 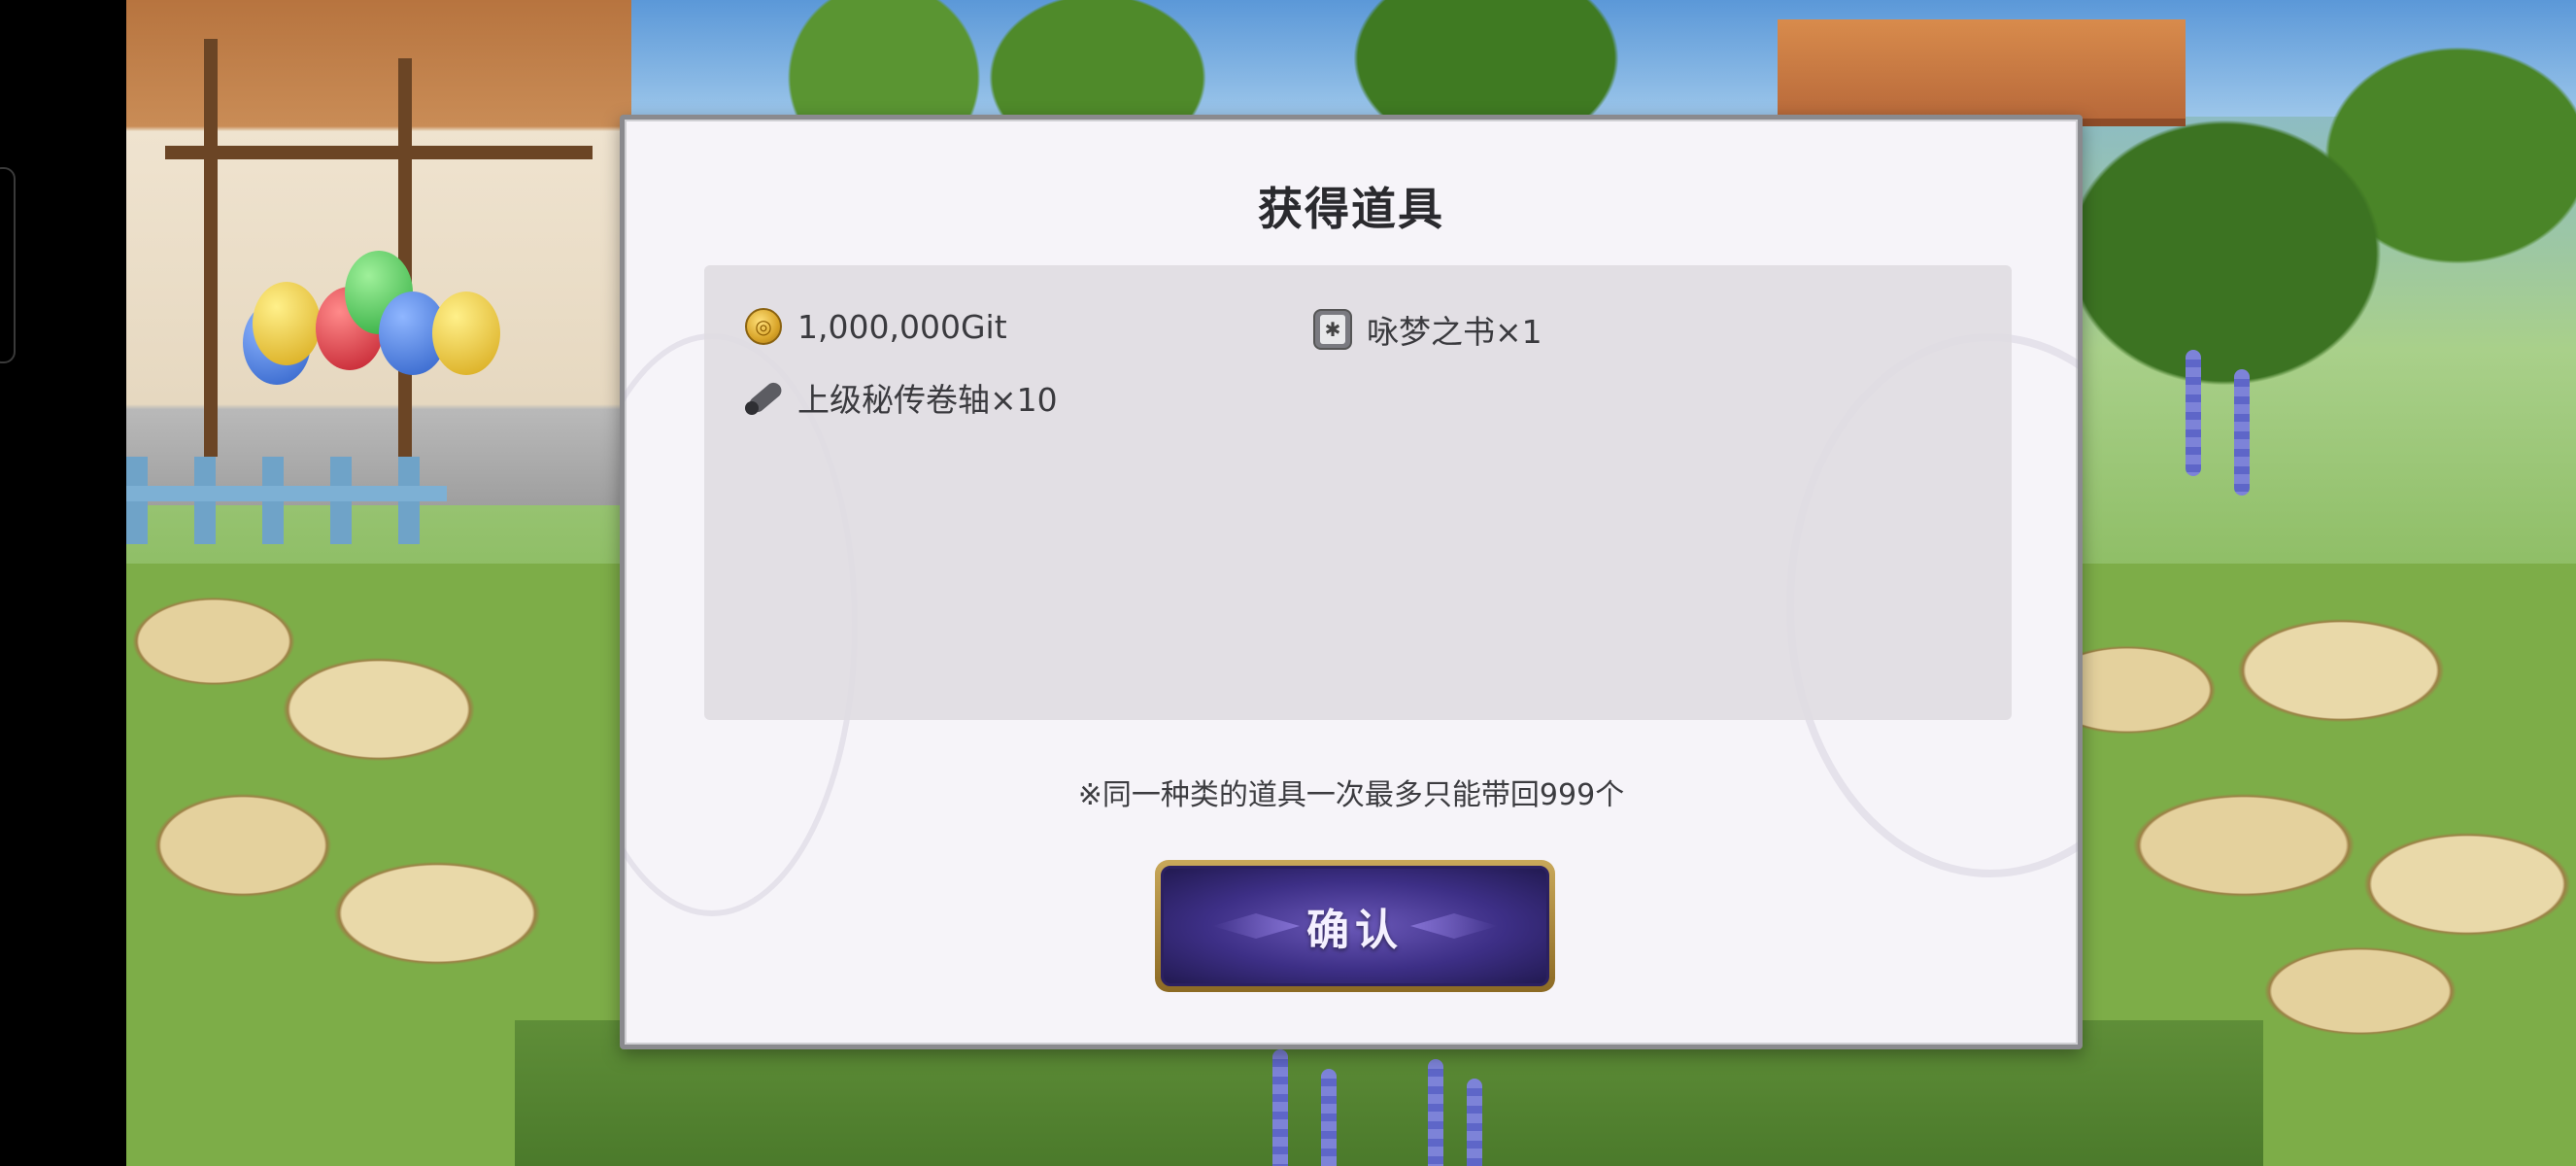 What do you see at coordinates (8, 265) in the screenshot?
I see `side-handle` at bounding box center [8, 265].